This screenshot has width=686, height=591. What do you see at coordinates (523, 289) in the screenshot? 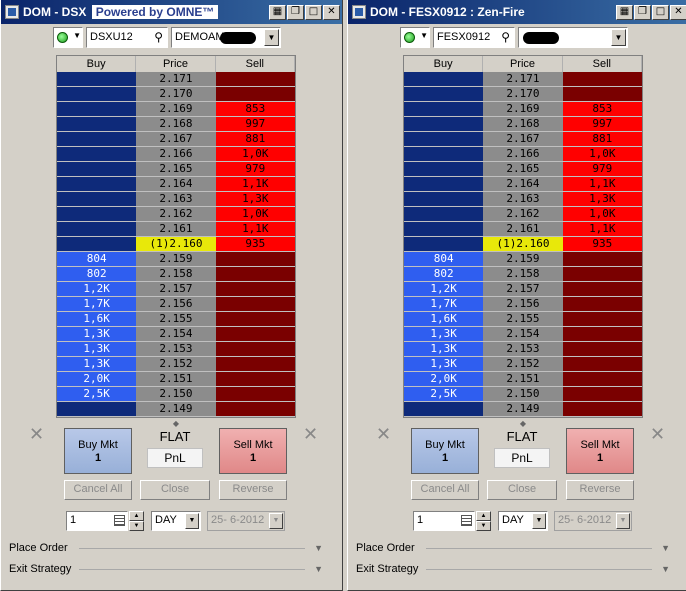
I see `price-cell: 2.157` at bounding box center [523, 289].